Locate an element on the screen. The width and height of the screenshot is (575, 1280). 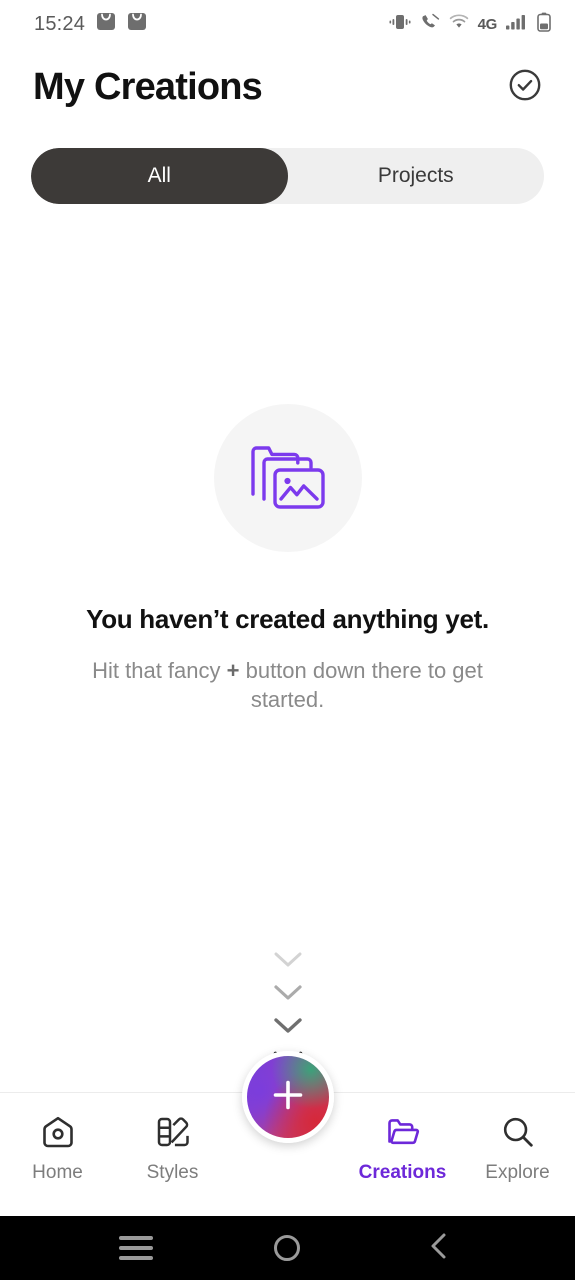
android-navigation-bar is located at coordinates (287, 1248).